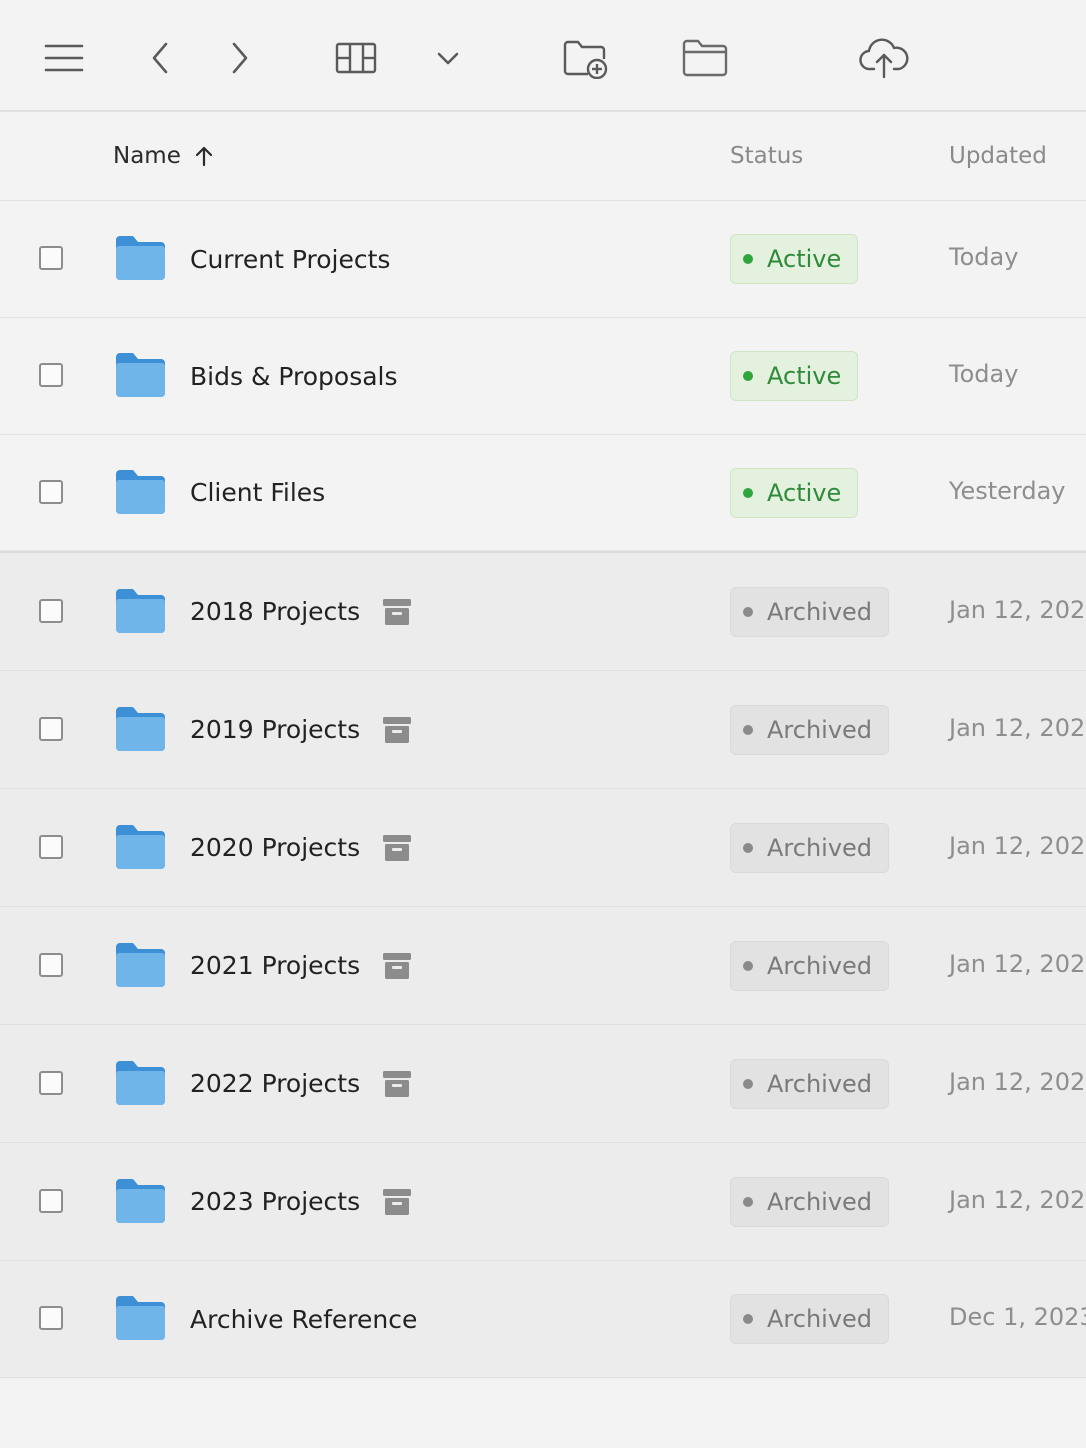 This screenshot has width=1086, height=1448. What do you see at coordinates (240, 58) in the screenshot?
I see `forward-button` at bounding box center [240, 58].